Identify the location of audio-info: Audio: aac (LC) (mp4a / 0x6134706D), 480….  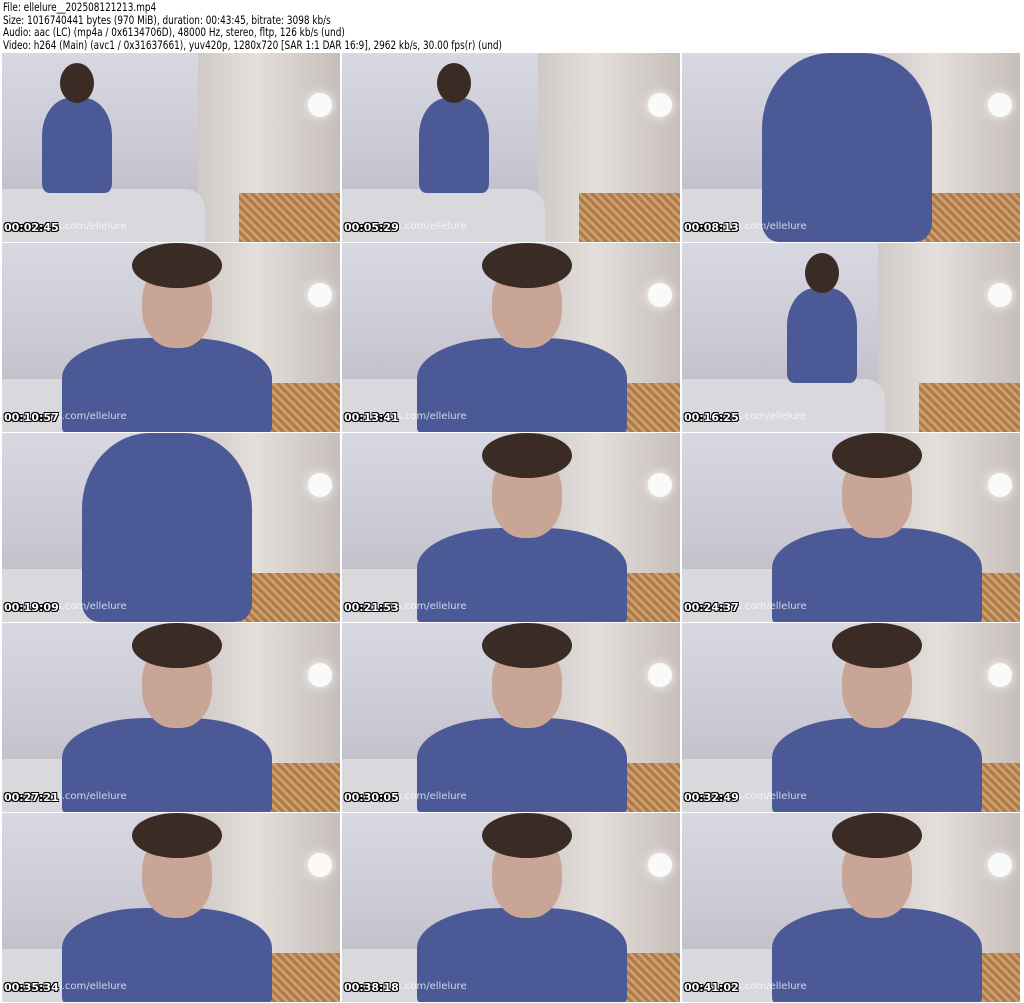
(174, 32).